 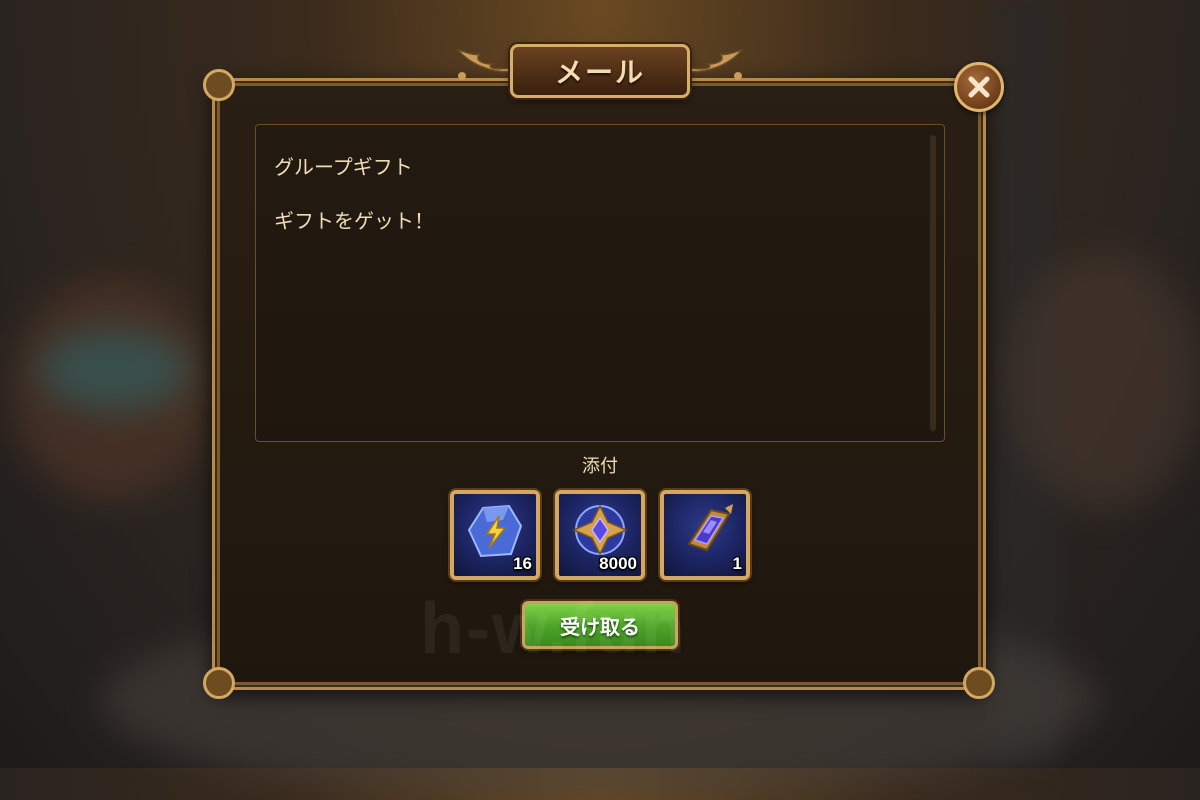 I want to click on dialog-title-plate: メール, so click(x=600, y=71).